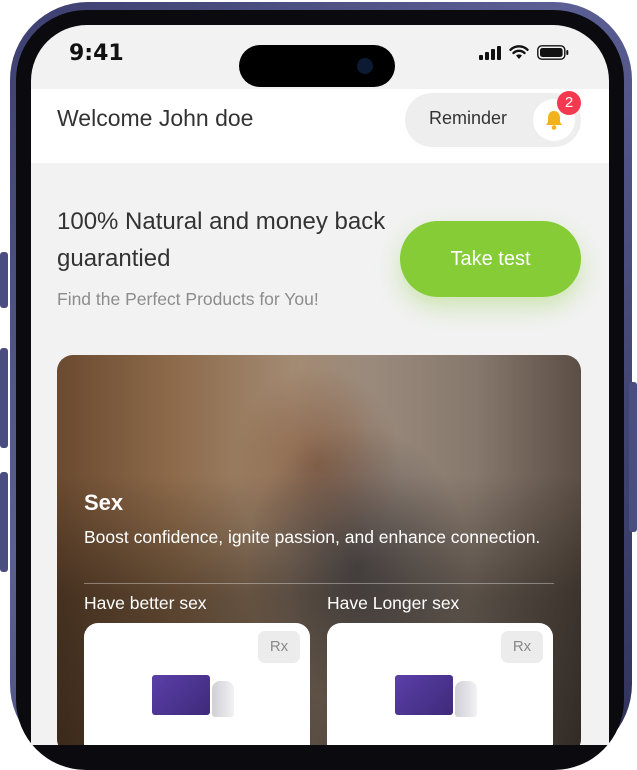 This screenshot has width=637, height=770. Describe the element at coordinates (221, 240) in the screenshot. I see `hero-headline: 100% Natural and money back guarantied` at that location.